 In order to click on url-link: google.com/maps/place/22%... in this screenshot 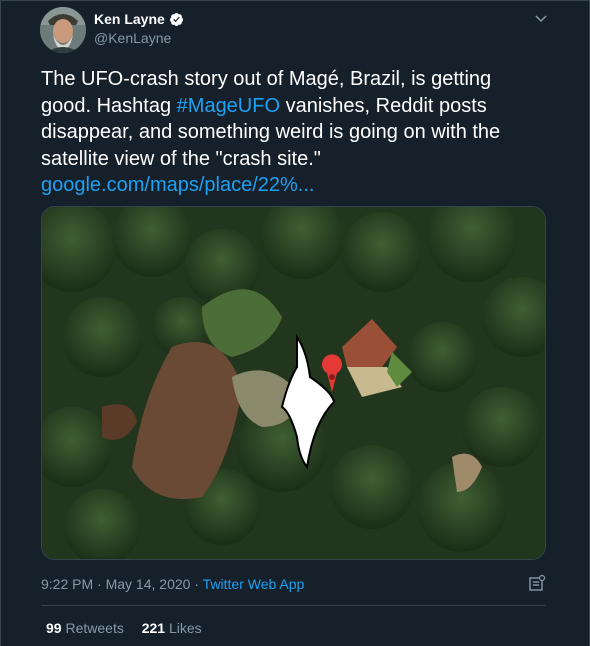, I will do `click(178, 185)`.